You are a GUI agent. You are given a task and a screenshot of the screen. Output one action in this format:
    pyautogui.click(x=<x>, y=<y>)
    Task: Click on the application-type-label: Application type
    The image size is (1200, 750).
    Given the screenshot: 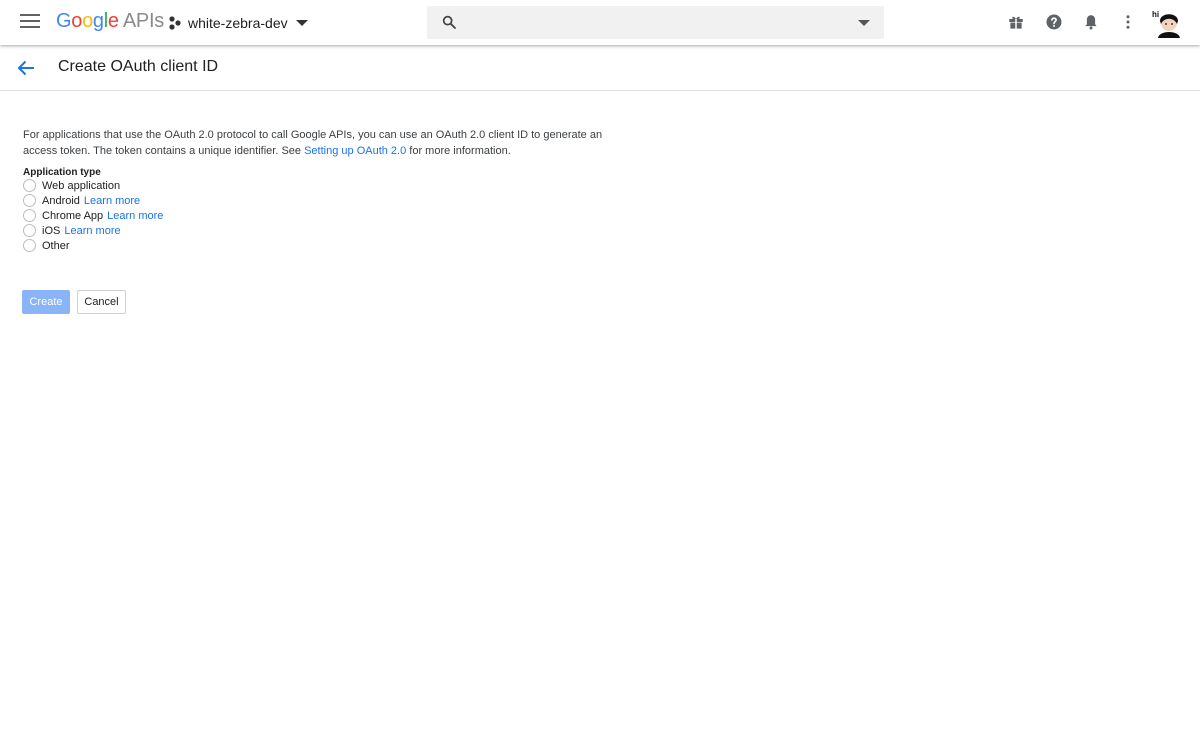 What is the action you would take?
    pyautogui.click(x=62, y=172)
    